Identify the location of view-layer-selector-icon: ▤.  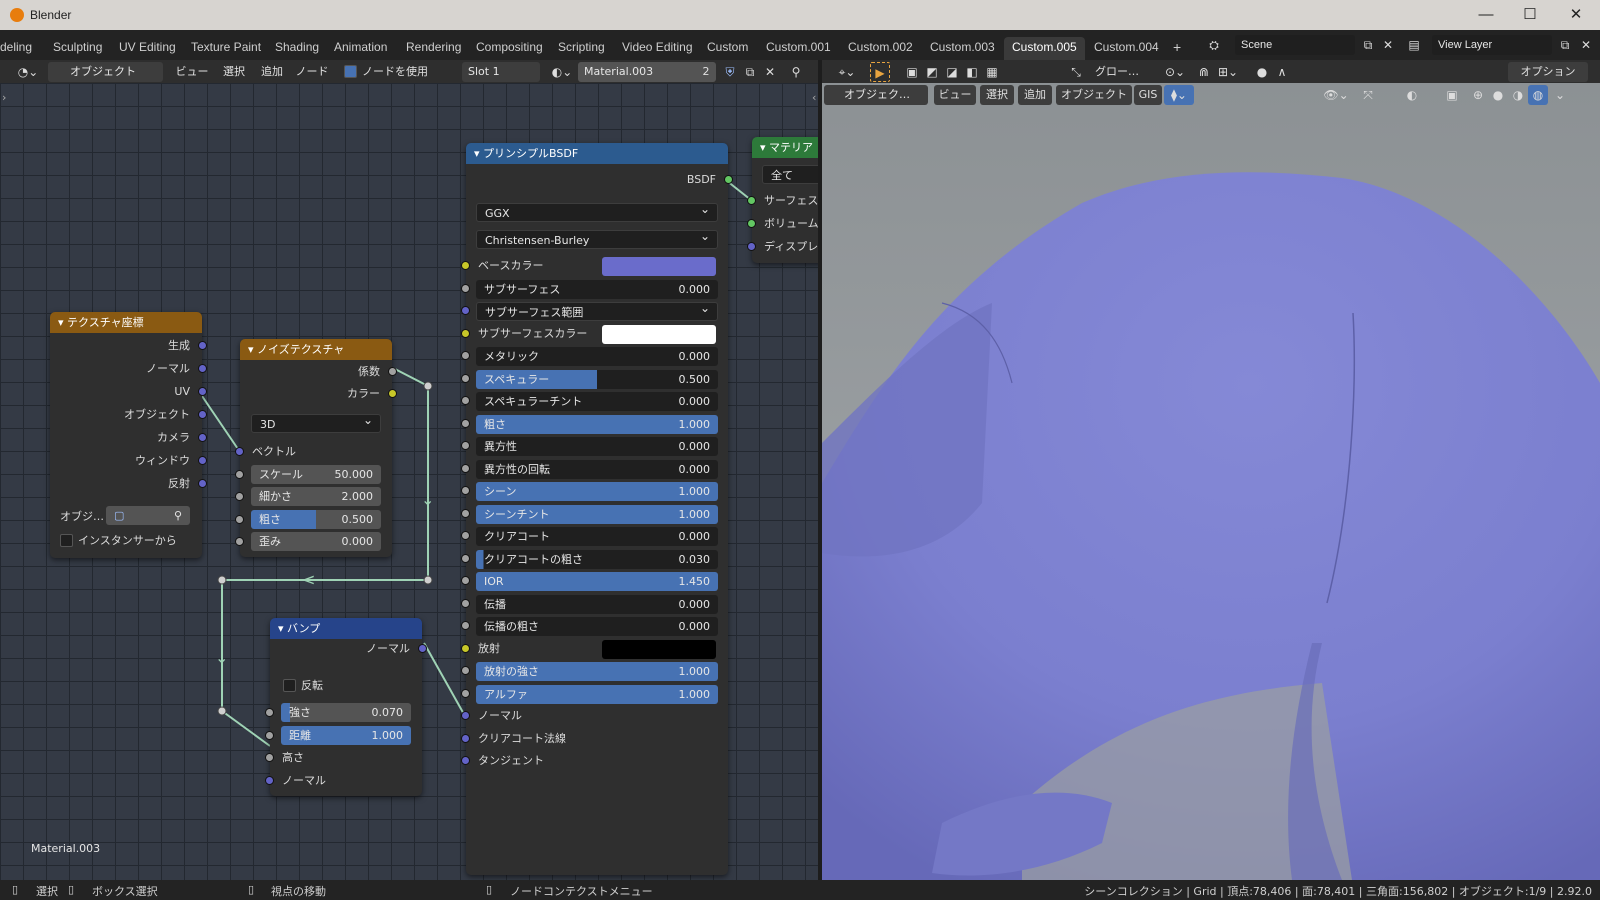
(1414, 45).